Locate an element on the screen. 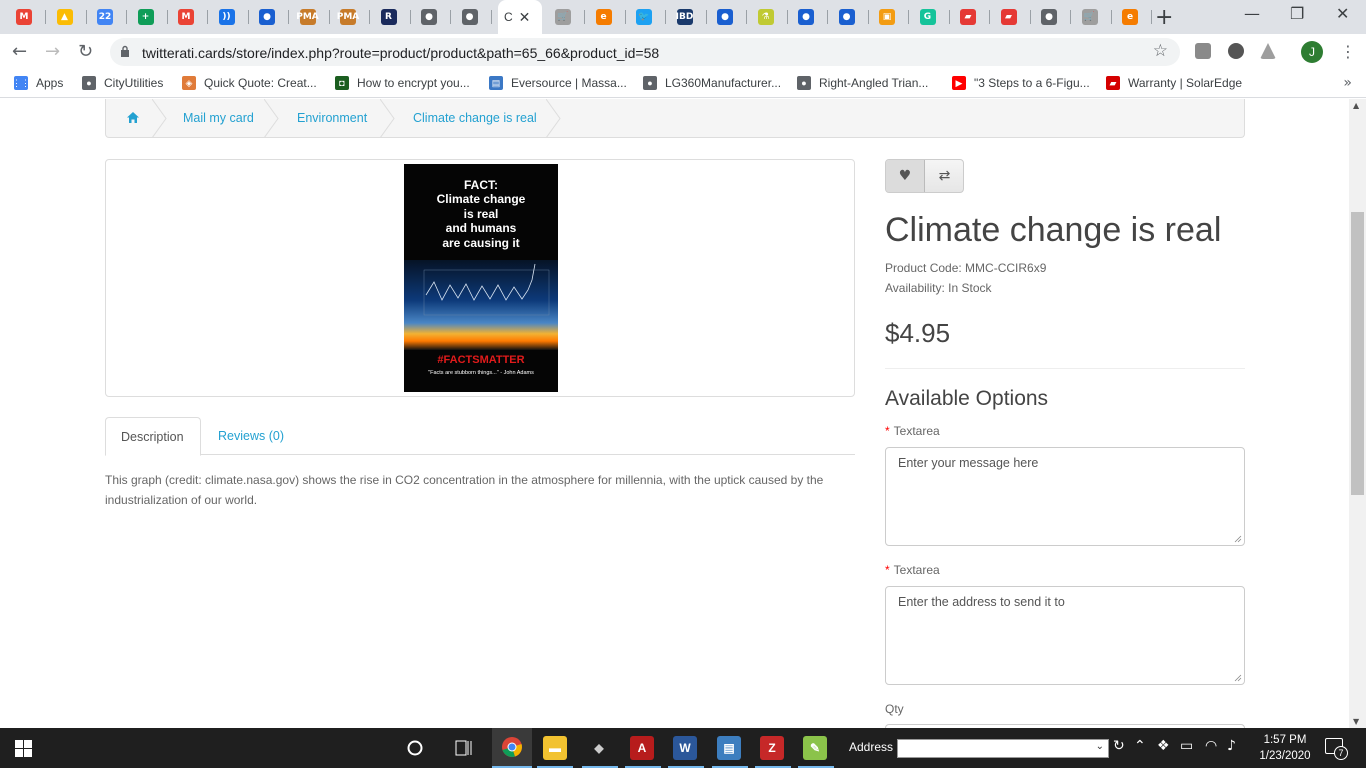 The width and height of the screenshot is (1366, 768). browser-tab: IBD is located at coordinates (687, 17).